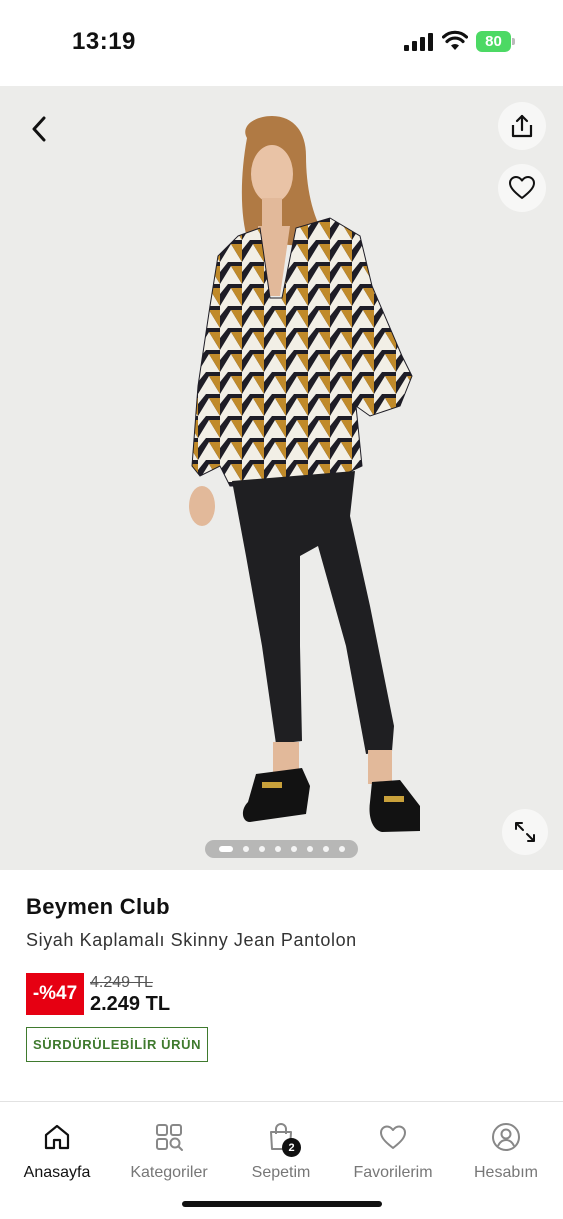  I want to click on old-price: 4.249 TL, so click(121, 982).